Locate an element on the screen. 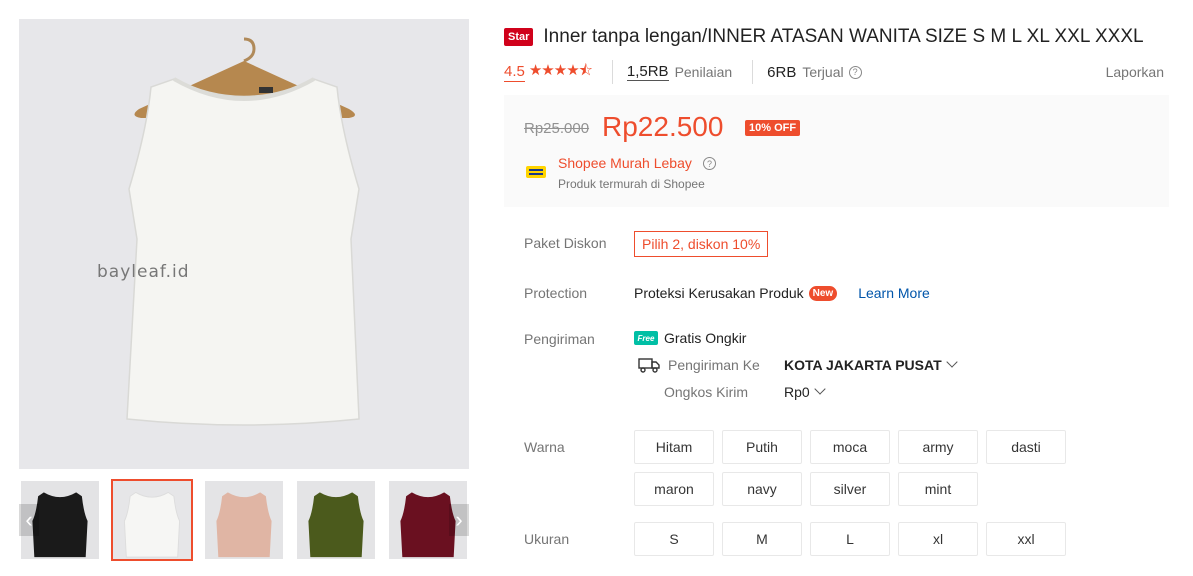 The width and height of the screenshot is (1193, 576). rating-stars-icon: ★★★★⯪ is located at coordinates (560, 70).